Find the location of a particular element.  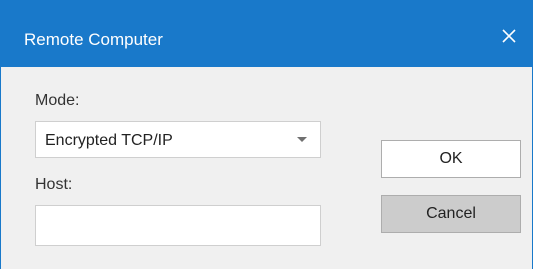

close-icon is located at coordinates (509, 36).